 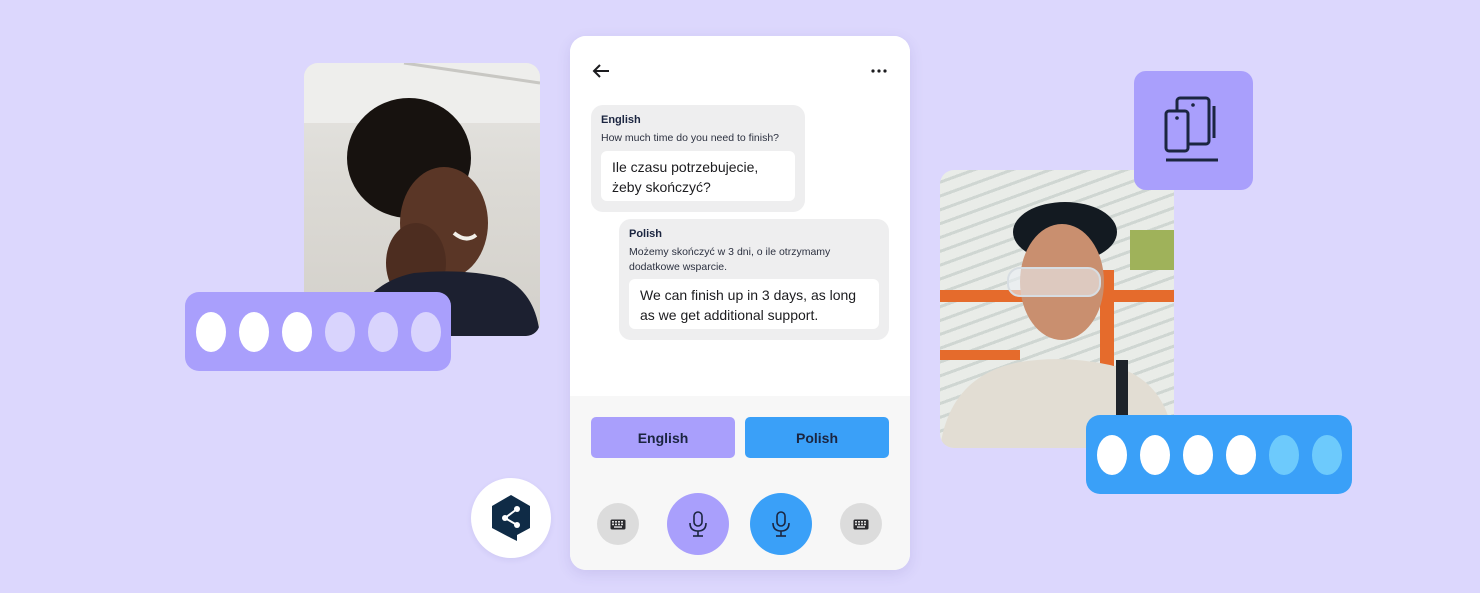 What do you see at coordinates (318, 331) in the screenshot?
I see `left-speaker-indicator` at bounding box center [318, 331].